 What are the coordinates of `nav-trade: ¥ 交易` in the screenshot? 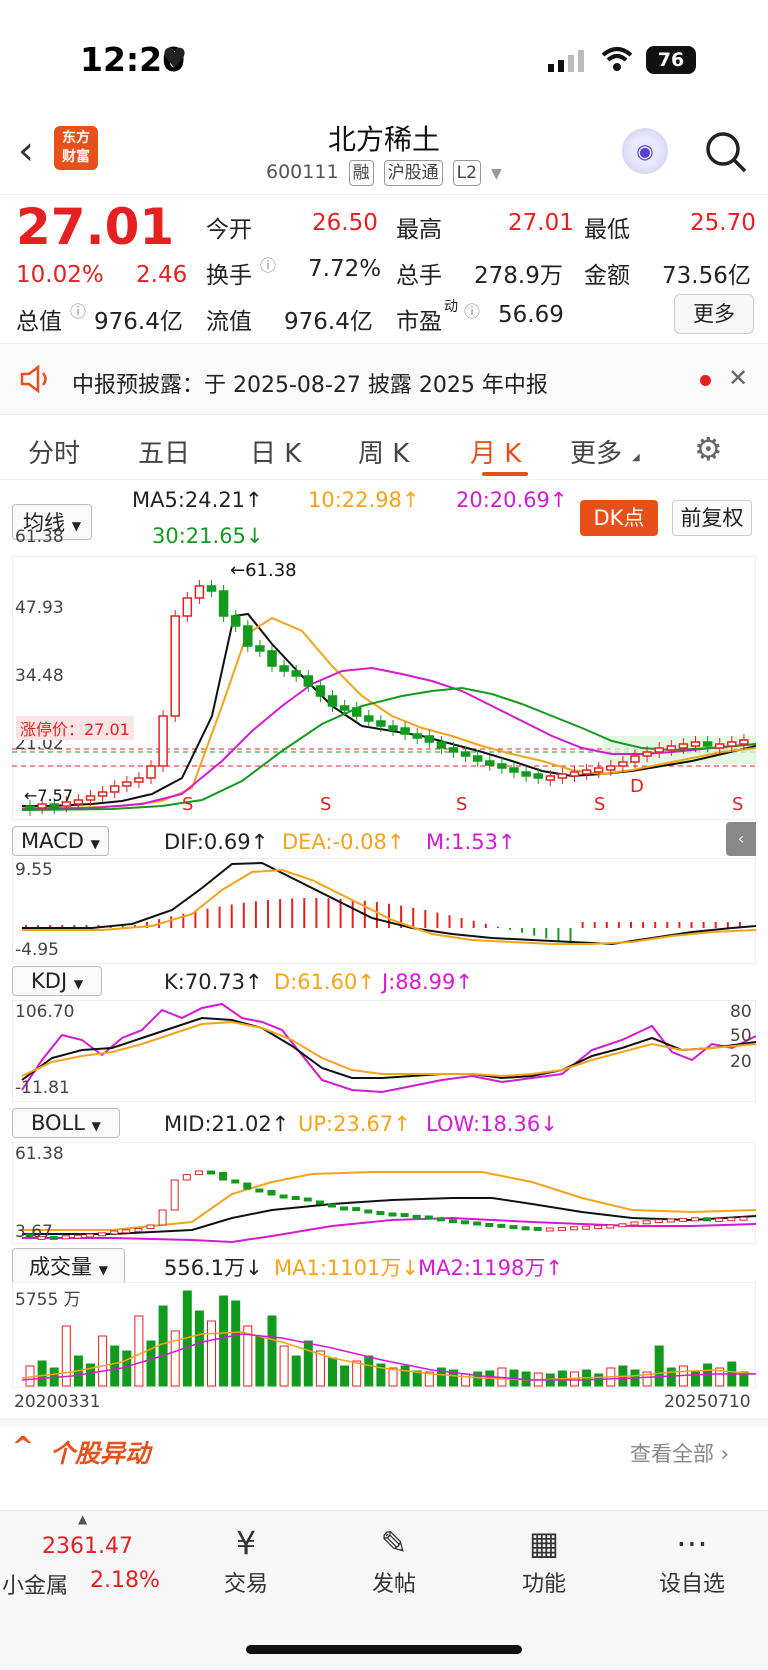 It's located at (246, 1559).